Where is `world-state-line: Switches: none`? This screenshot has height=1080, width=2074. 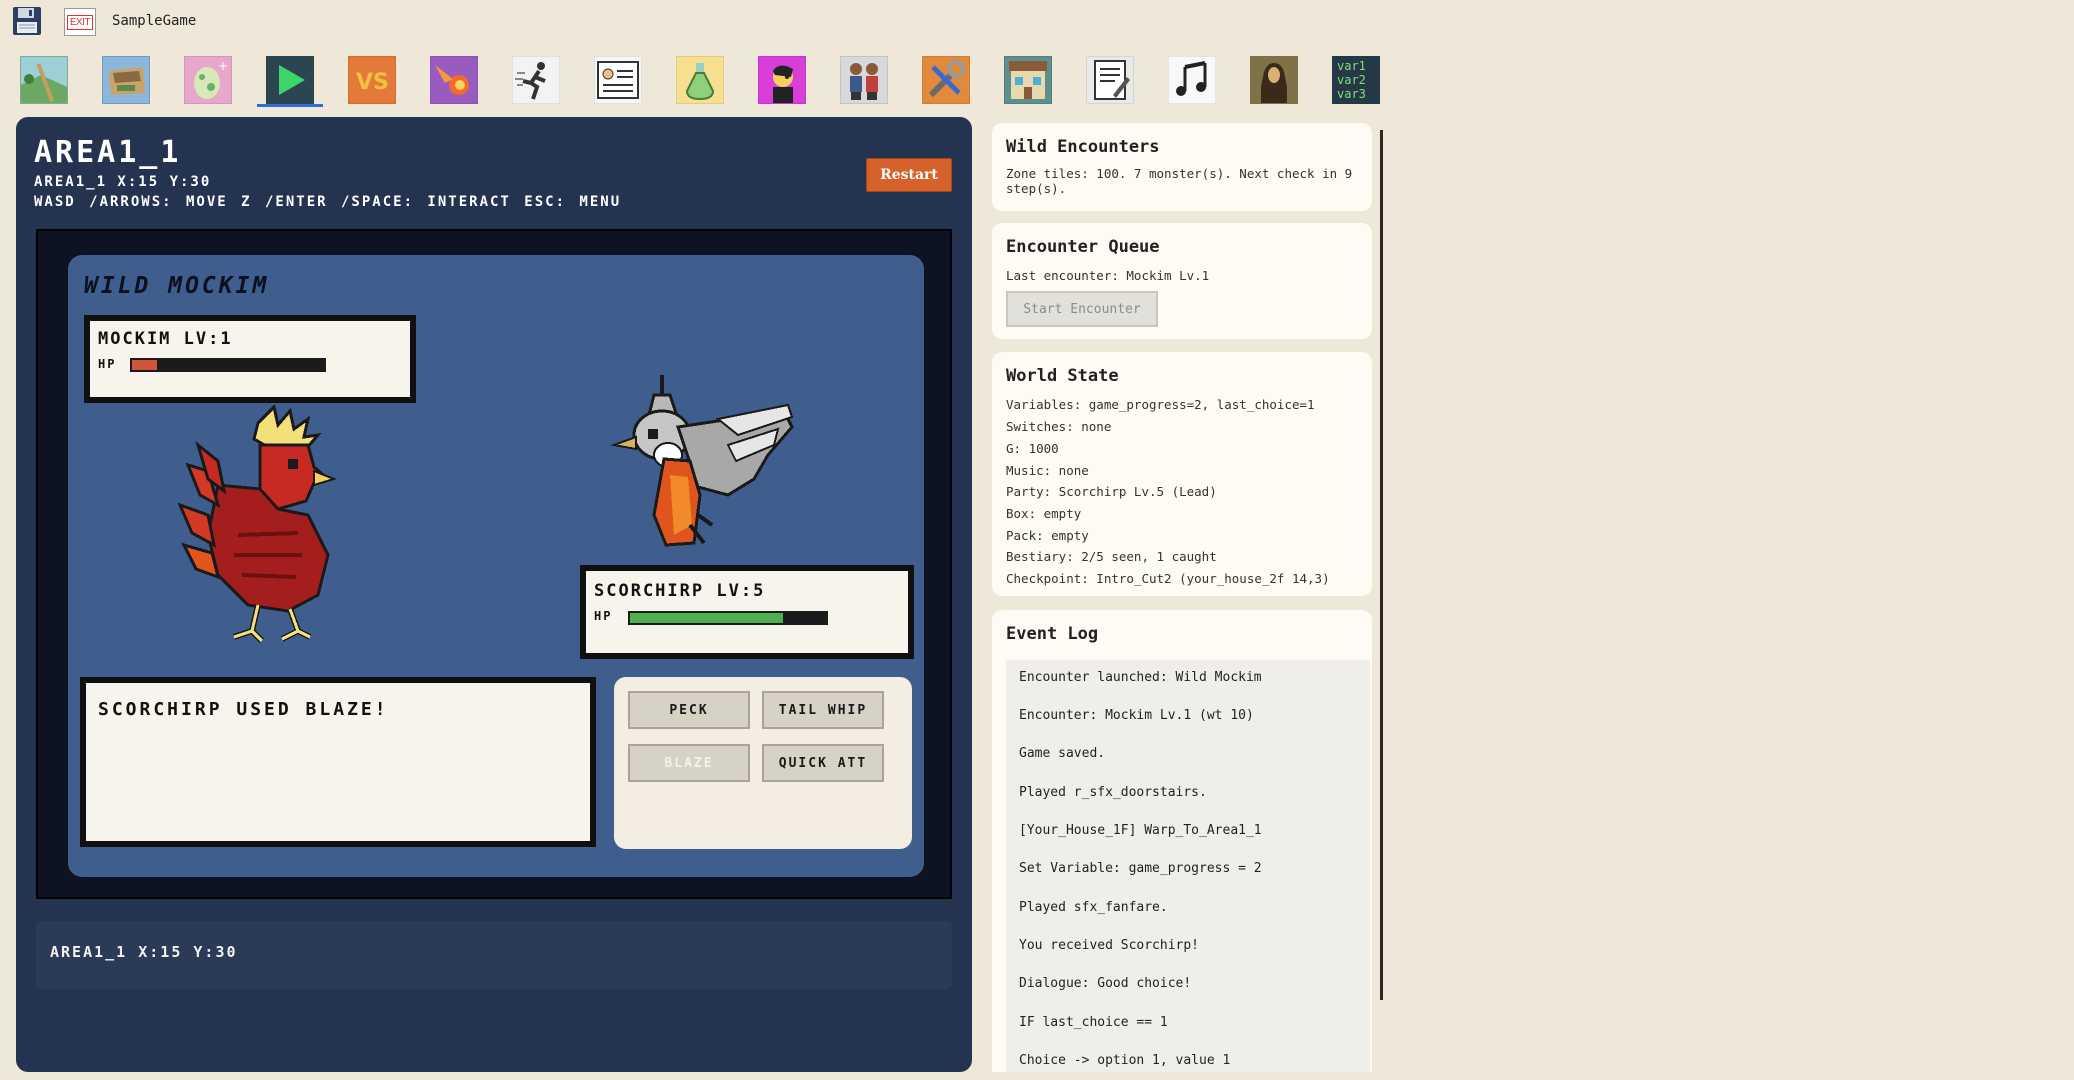
world-state-line: Switches: none is located at coordinates (1059, 426).